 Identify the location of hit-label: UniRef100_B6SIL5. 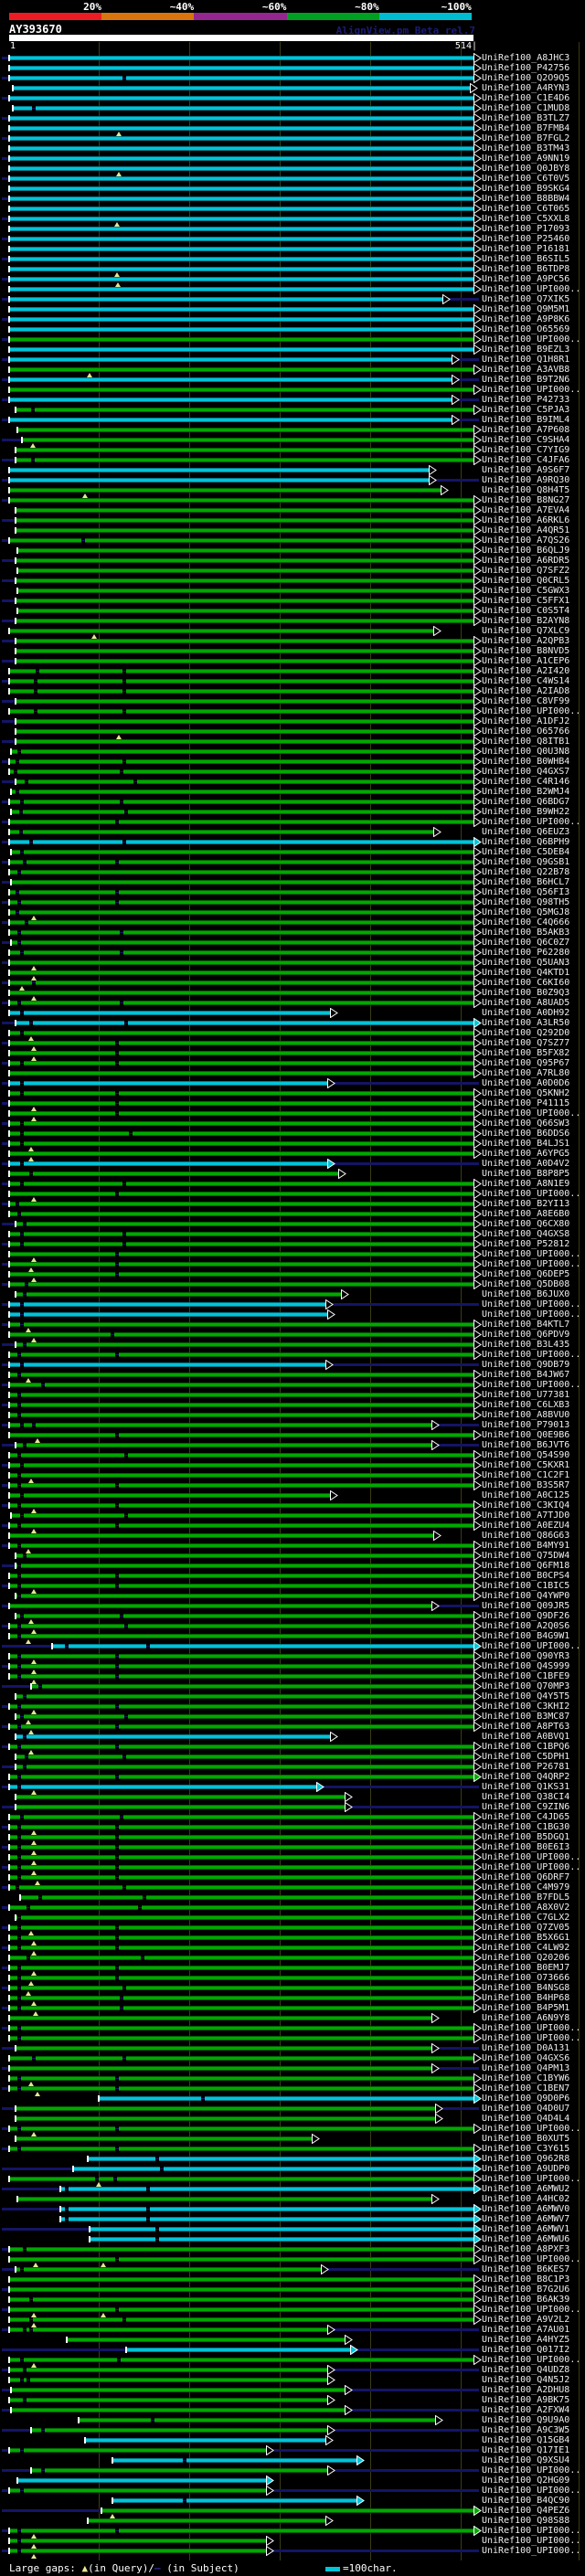
(525, 259).